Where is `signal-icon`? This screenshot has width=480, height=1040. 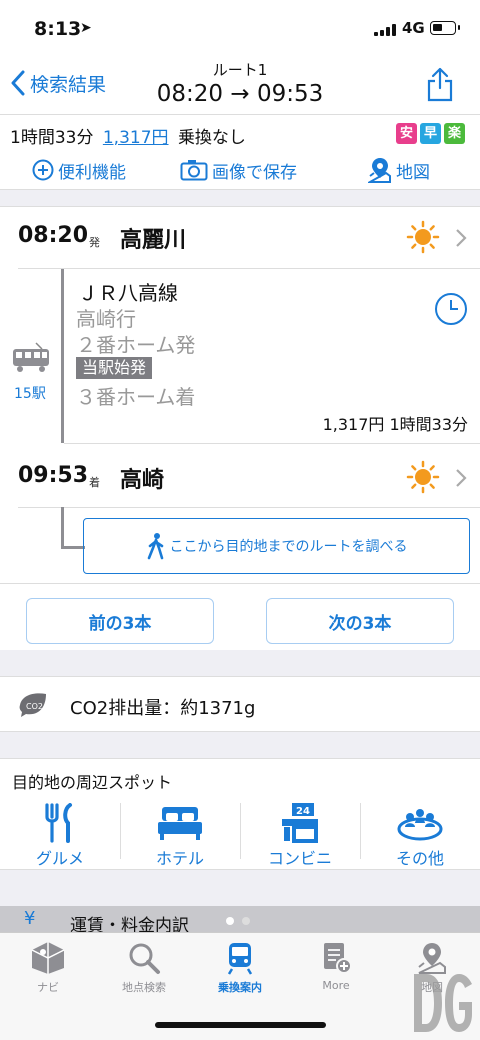 signal-icon is located at coordinates (386, 30).